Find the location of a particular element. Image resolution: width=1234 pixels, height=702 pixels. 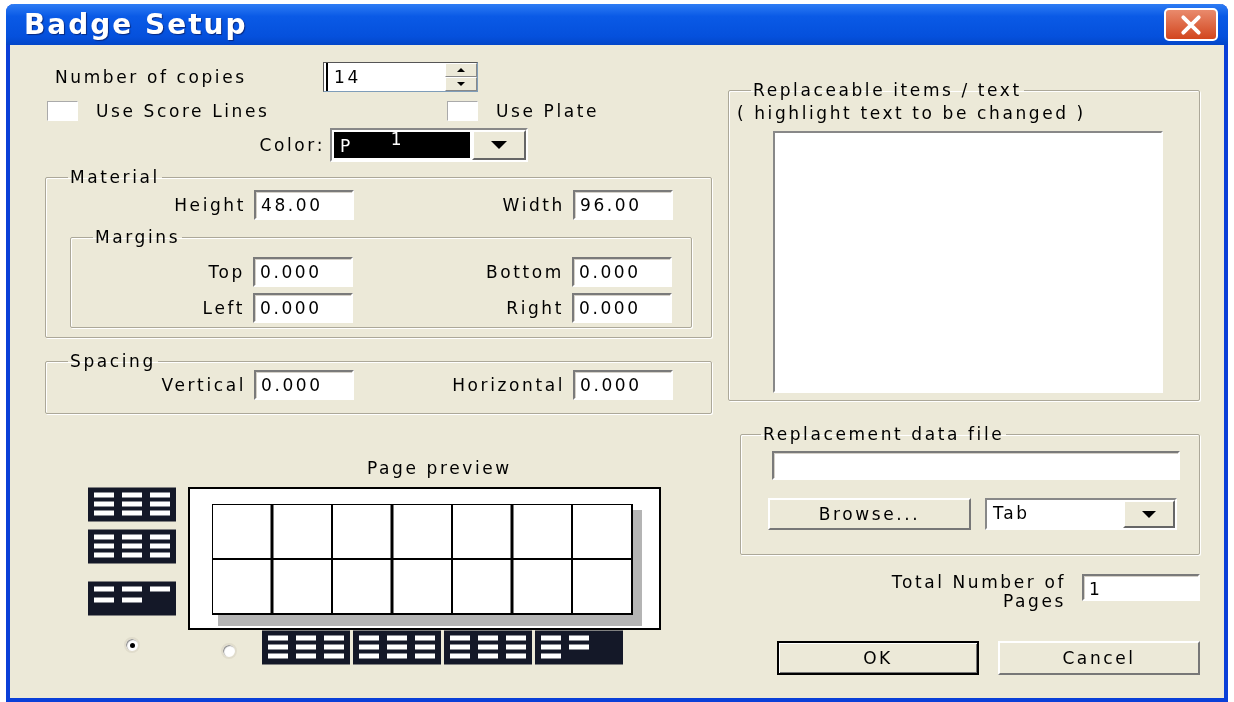

spin-up-button is located at coordinates (461, 70).